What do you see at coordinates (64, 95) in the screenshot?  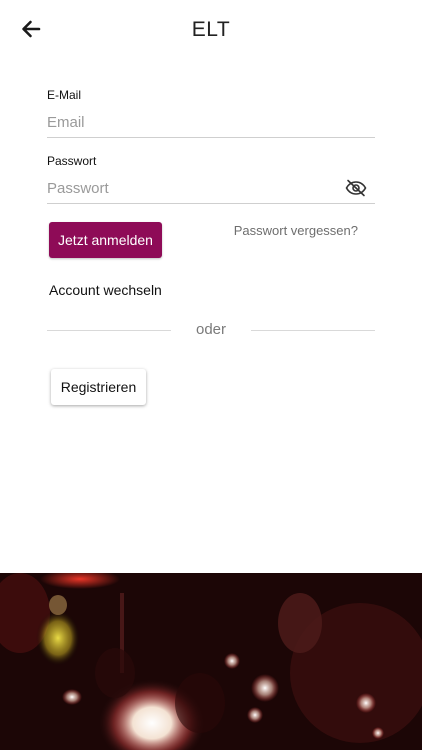 I see `email-label: E-Mail` at bounding box center [64, 95].